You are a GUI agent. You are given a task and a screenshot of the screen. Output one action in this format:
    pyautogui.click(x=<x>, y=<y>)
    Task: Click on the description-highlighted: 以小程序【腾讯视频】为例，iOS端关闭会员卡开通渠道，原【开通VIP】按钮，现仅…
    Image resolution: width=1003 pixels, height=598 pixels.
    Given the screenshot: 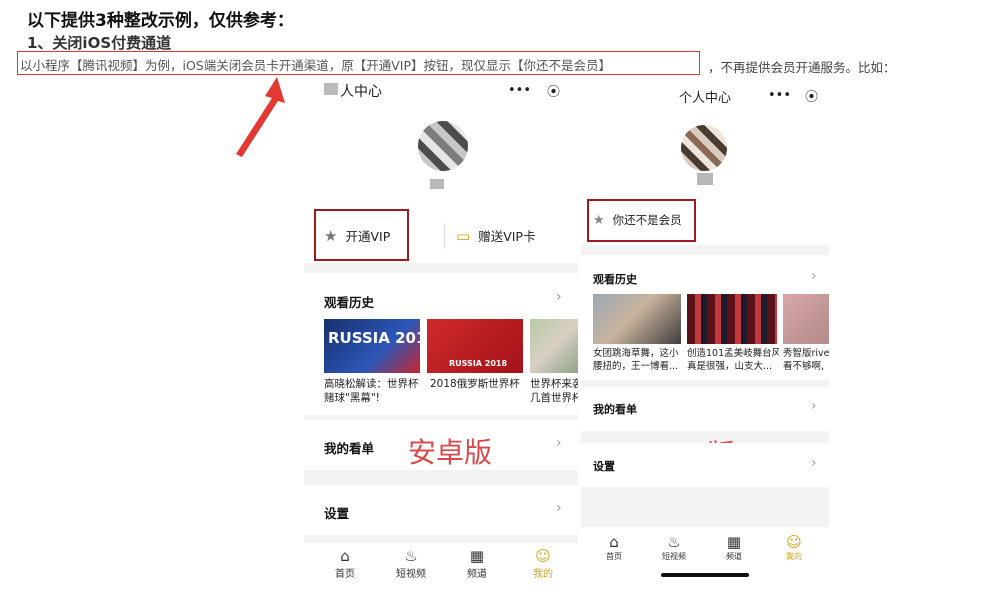 What is the action you would take?
    pyautogui.click(x=316, y=65)
    